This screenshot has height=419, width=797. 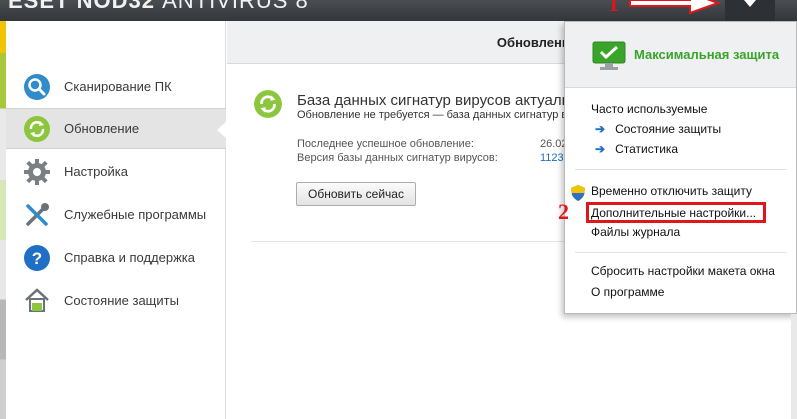 What do you see at coordinates (397, 158) in the screenshot?
I see `db-version-label: Версия базы данных сигнатур вирусов:` at bounding box center [397, 158].